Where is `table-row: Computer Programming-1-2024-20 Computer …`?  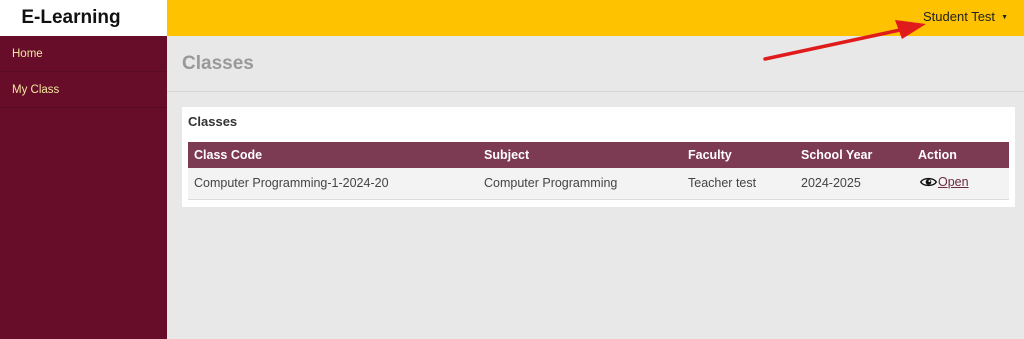 table-row: Computer Programming-1-2024-20 Computer … is located at coordinates (598, 183).